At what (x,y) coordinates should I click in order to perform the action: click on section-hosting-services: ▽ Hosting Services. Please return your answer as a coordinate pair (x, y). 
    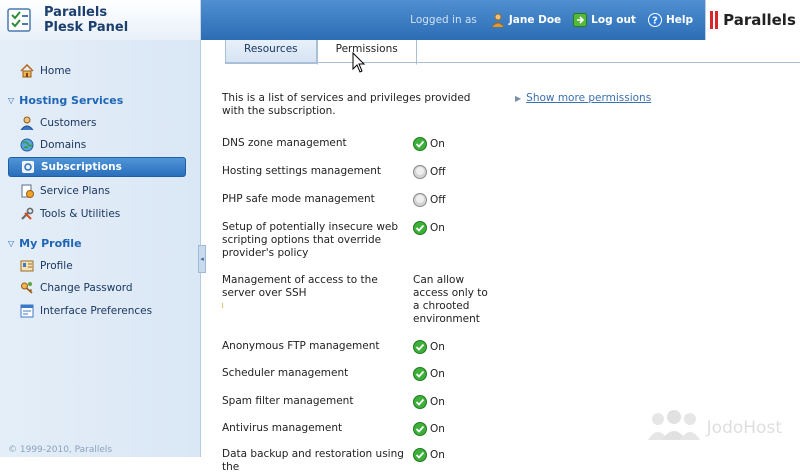
    Looking at the image, I should click on (65, 100).